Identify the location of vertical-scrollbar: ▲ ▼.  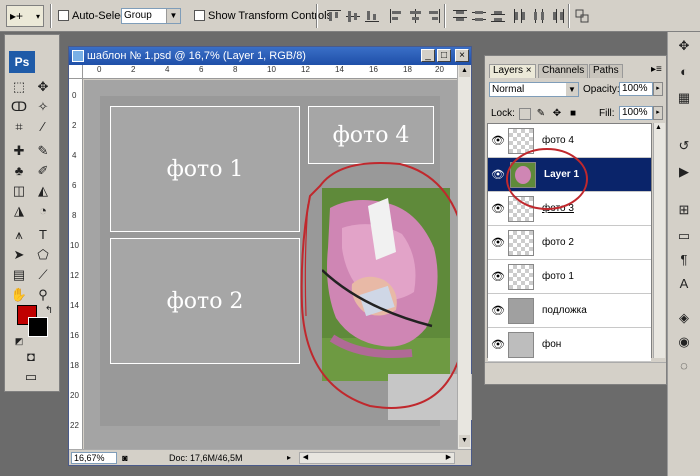
(464, 257).